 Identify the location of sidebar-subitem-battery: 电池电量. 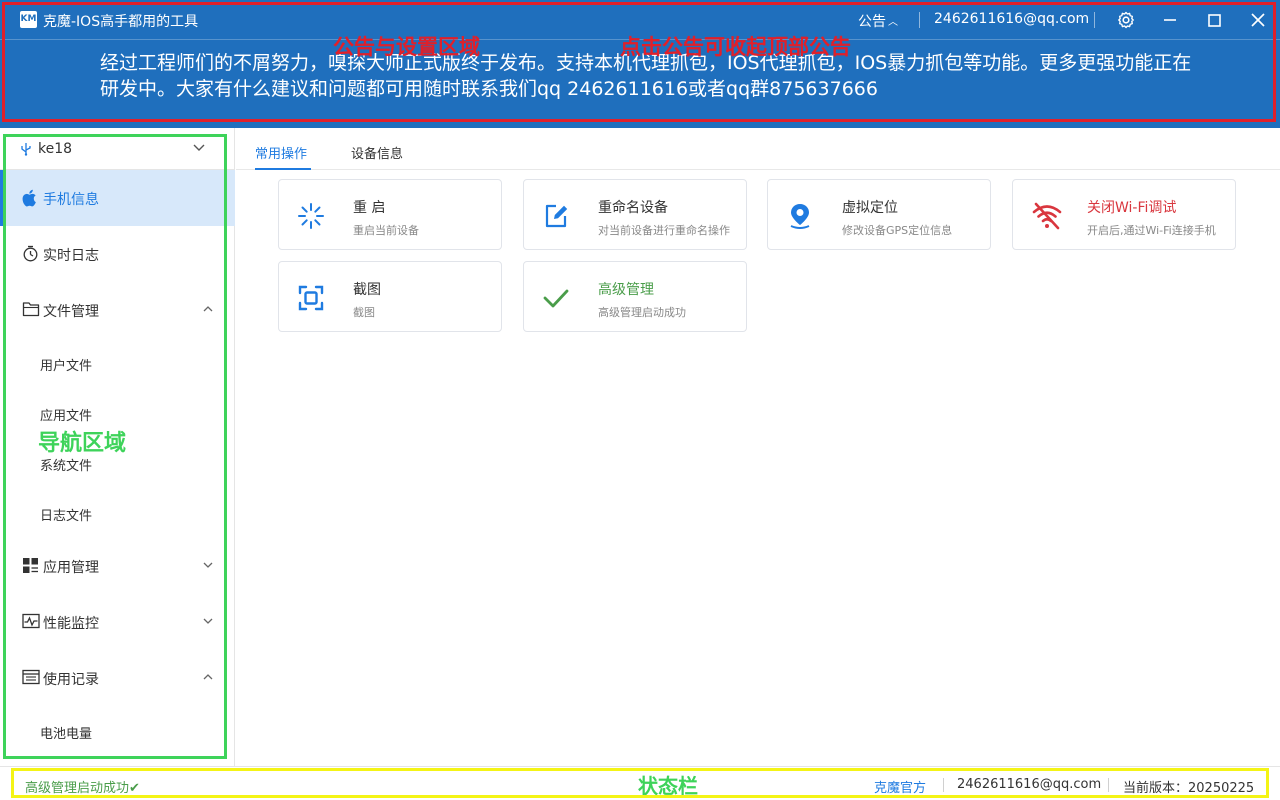
(117, 731).